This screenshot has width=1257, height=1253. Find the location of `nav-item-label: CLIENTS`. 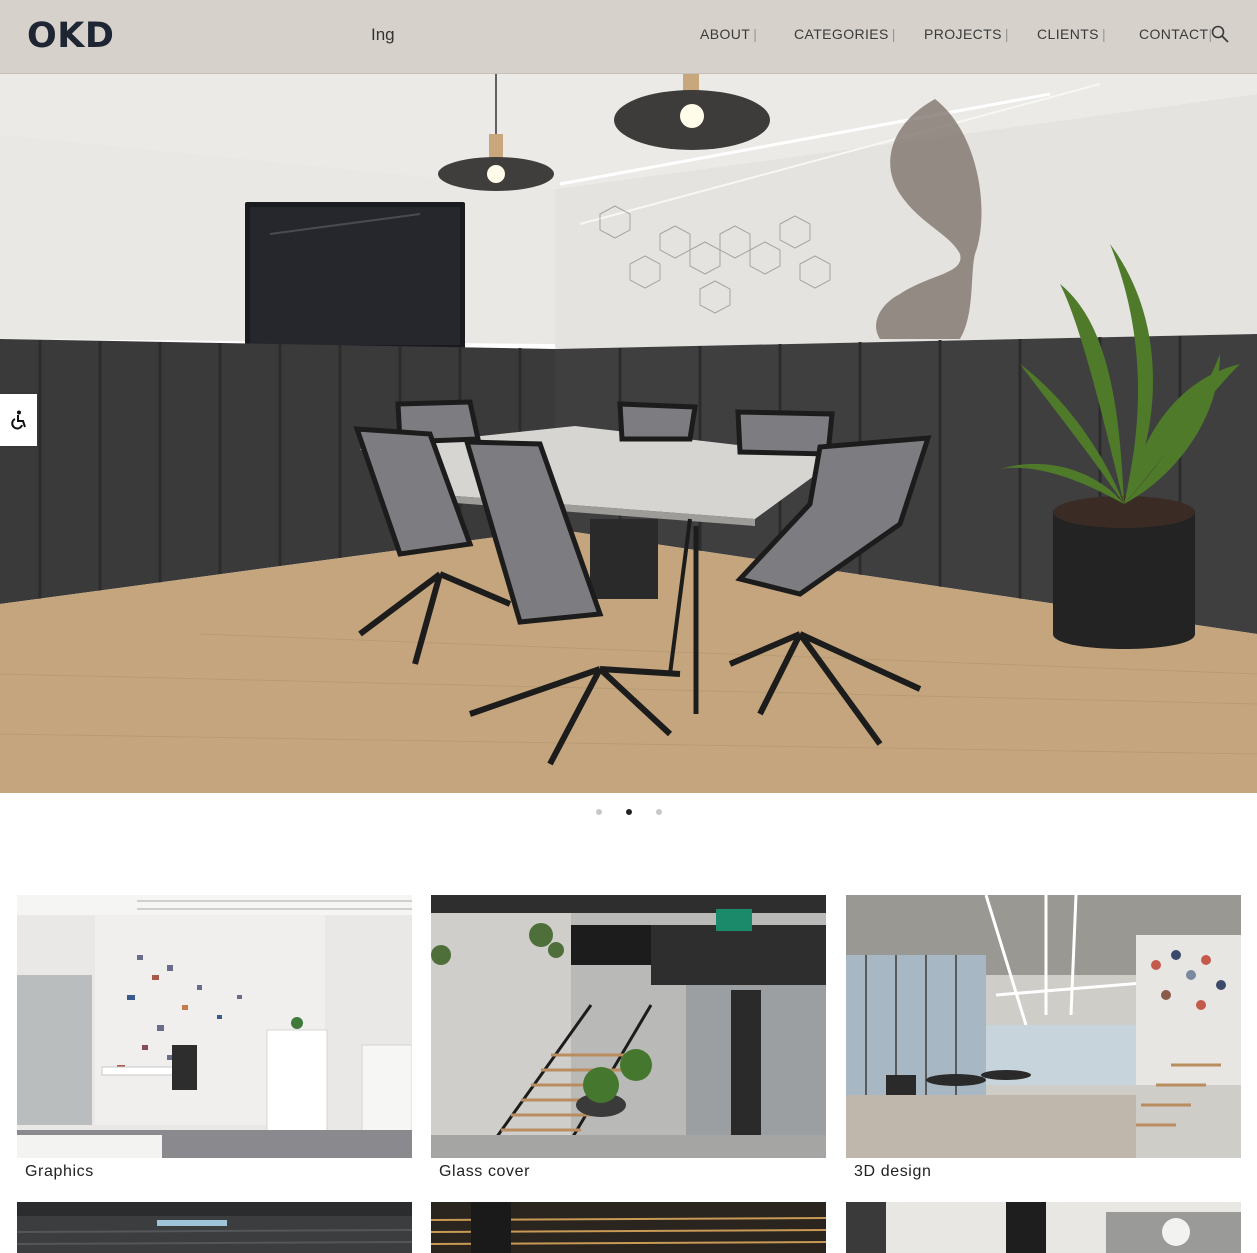

nav-item-label: CLIENTS is located at coordinates (1068, 34).